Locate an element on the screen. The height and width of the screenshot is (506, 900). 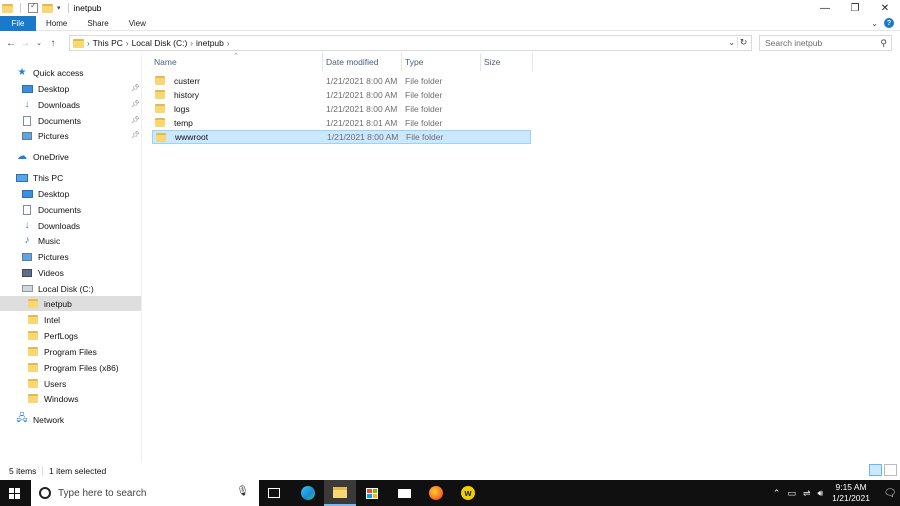
tab-file: File is located at coordinates (18, 23).